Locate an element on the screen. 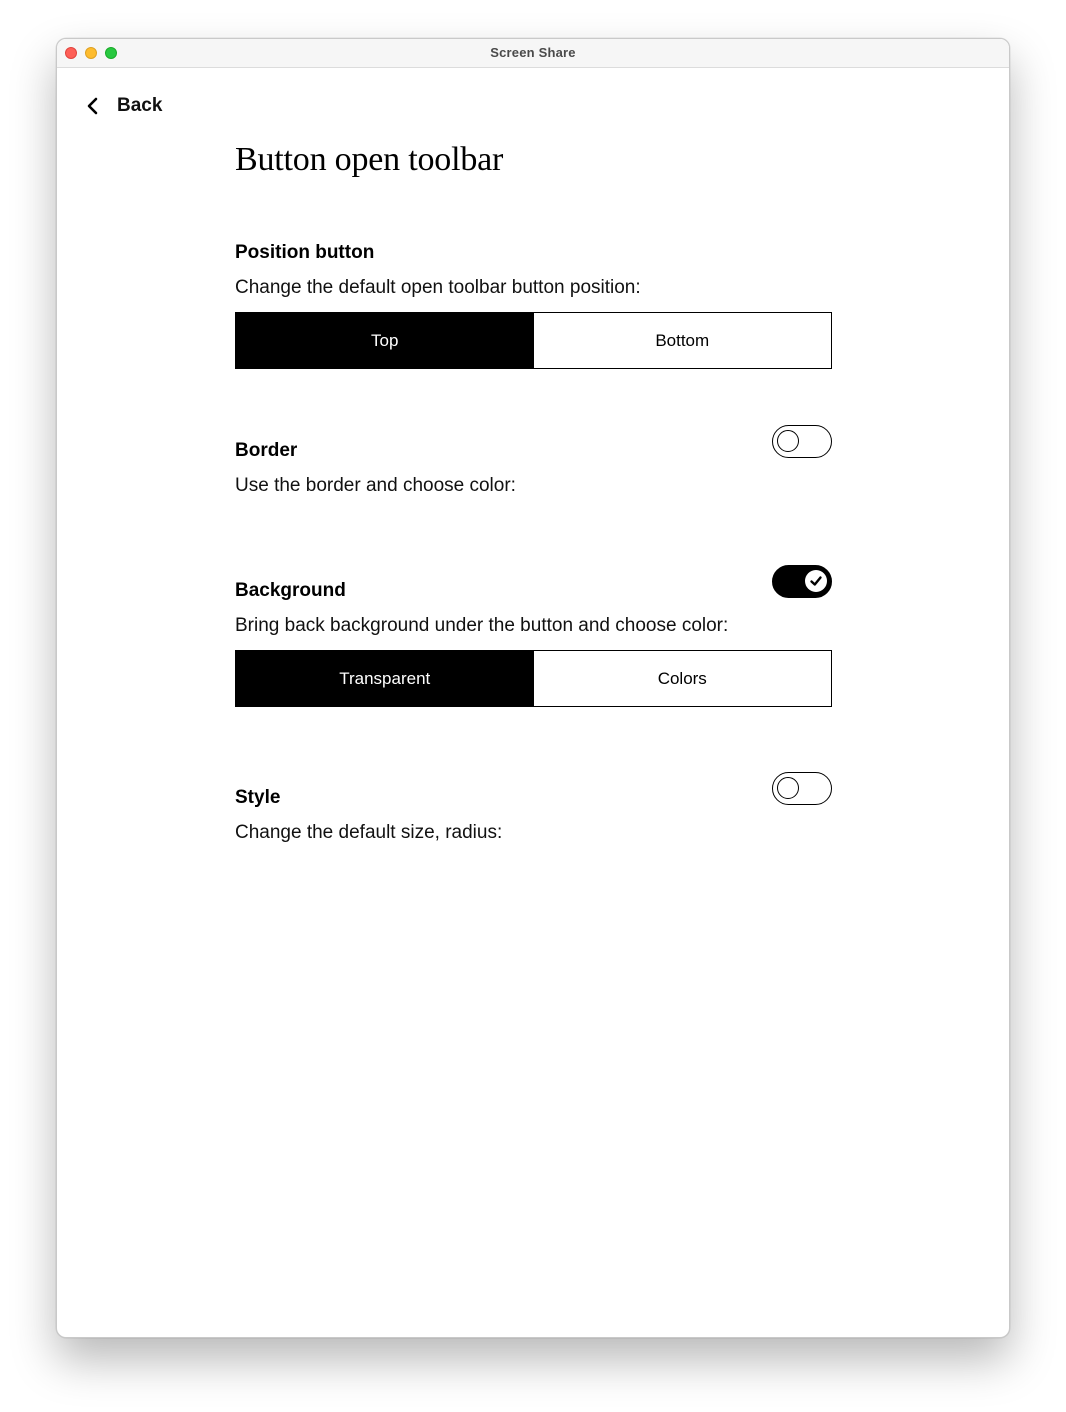 Image resolution: width=1066 pixels, height=1412 pixels. border-section: Border Use the border and choose color: is located at coordinates (533, 461).